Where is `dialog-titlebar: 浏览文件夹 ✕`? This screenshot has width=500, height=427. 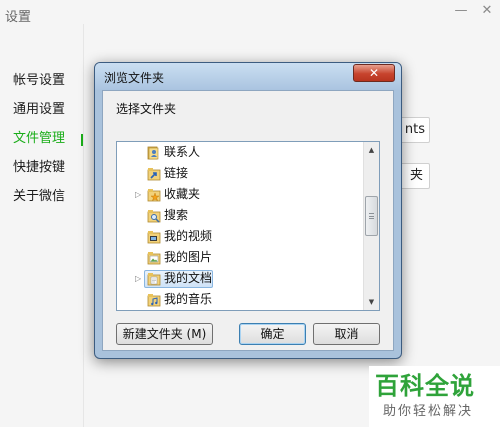
dialog-titlebar: 浏览文件夹 ✕ is located at coordinates (248, 76).